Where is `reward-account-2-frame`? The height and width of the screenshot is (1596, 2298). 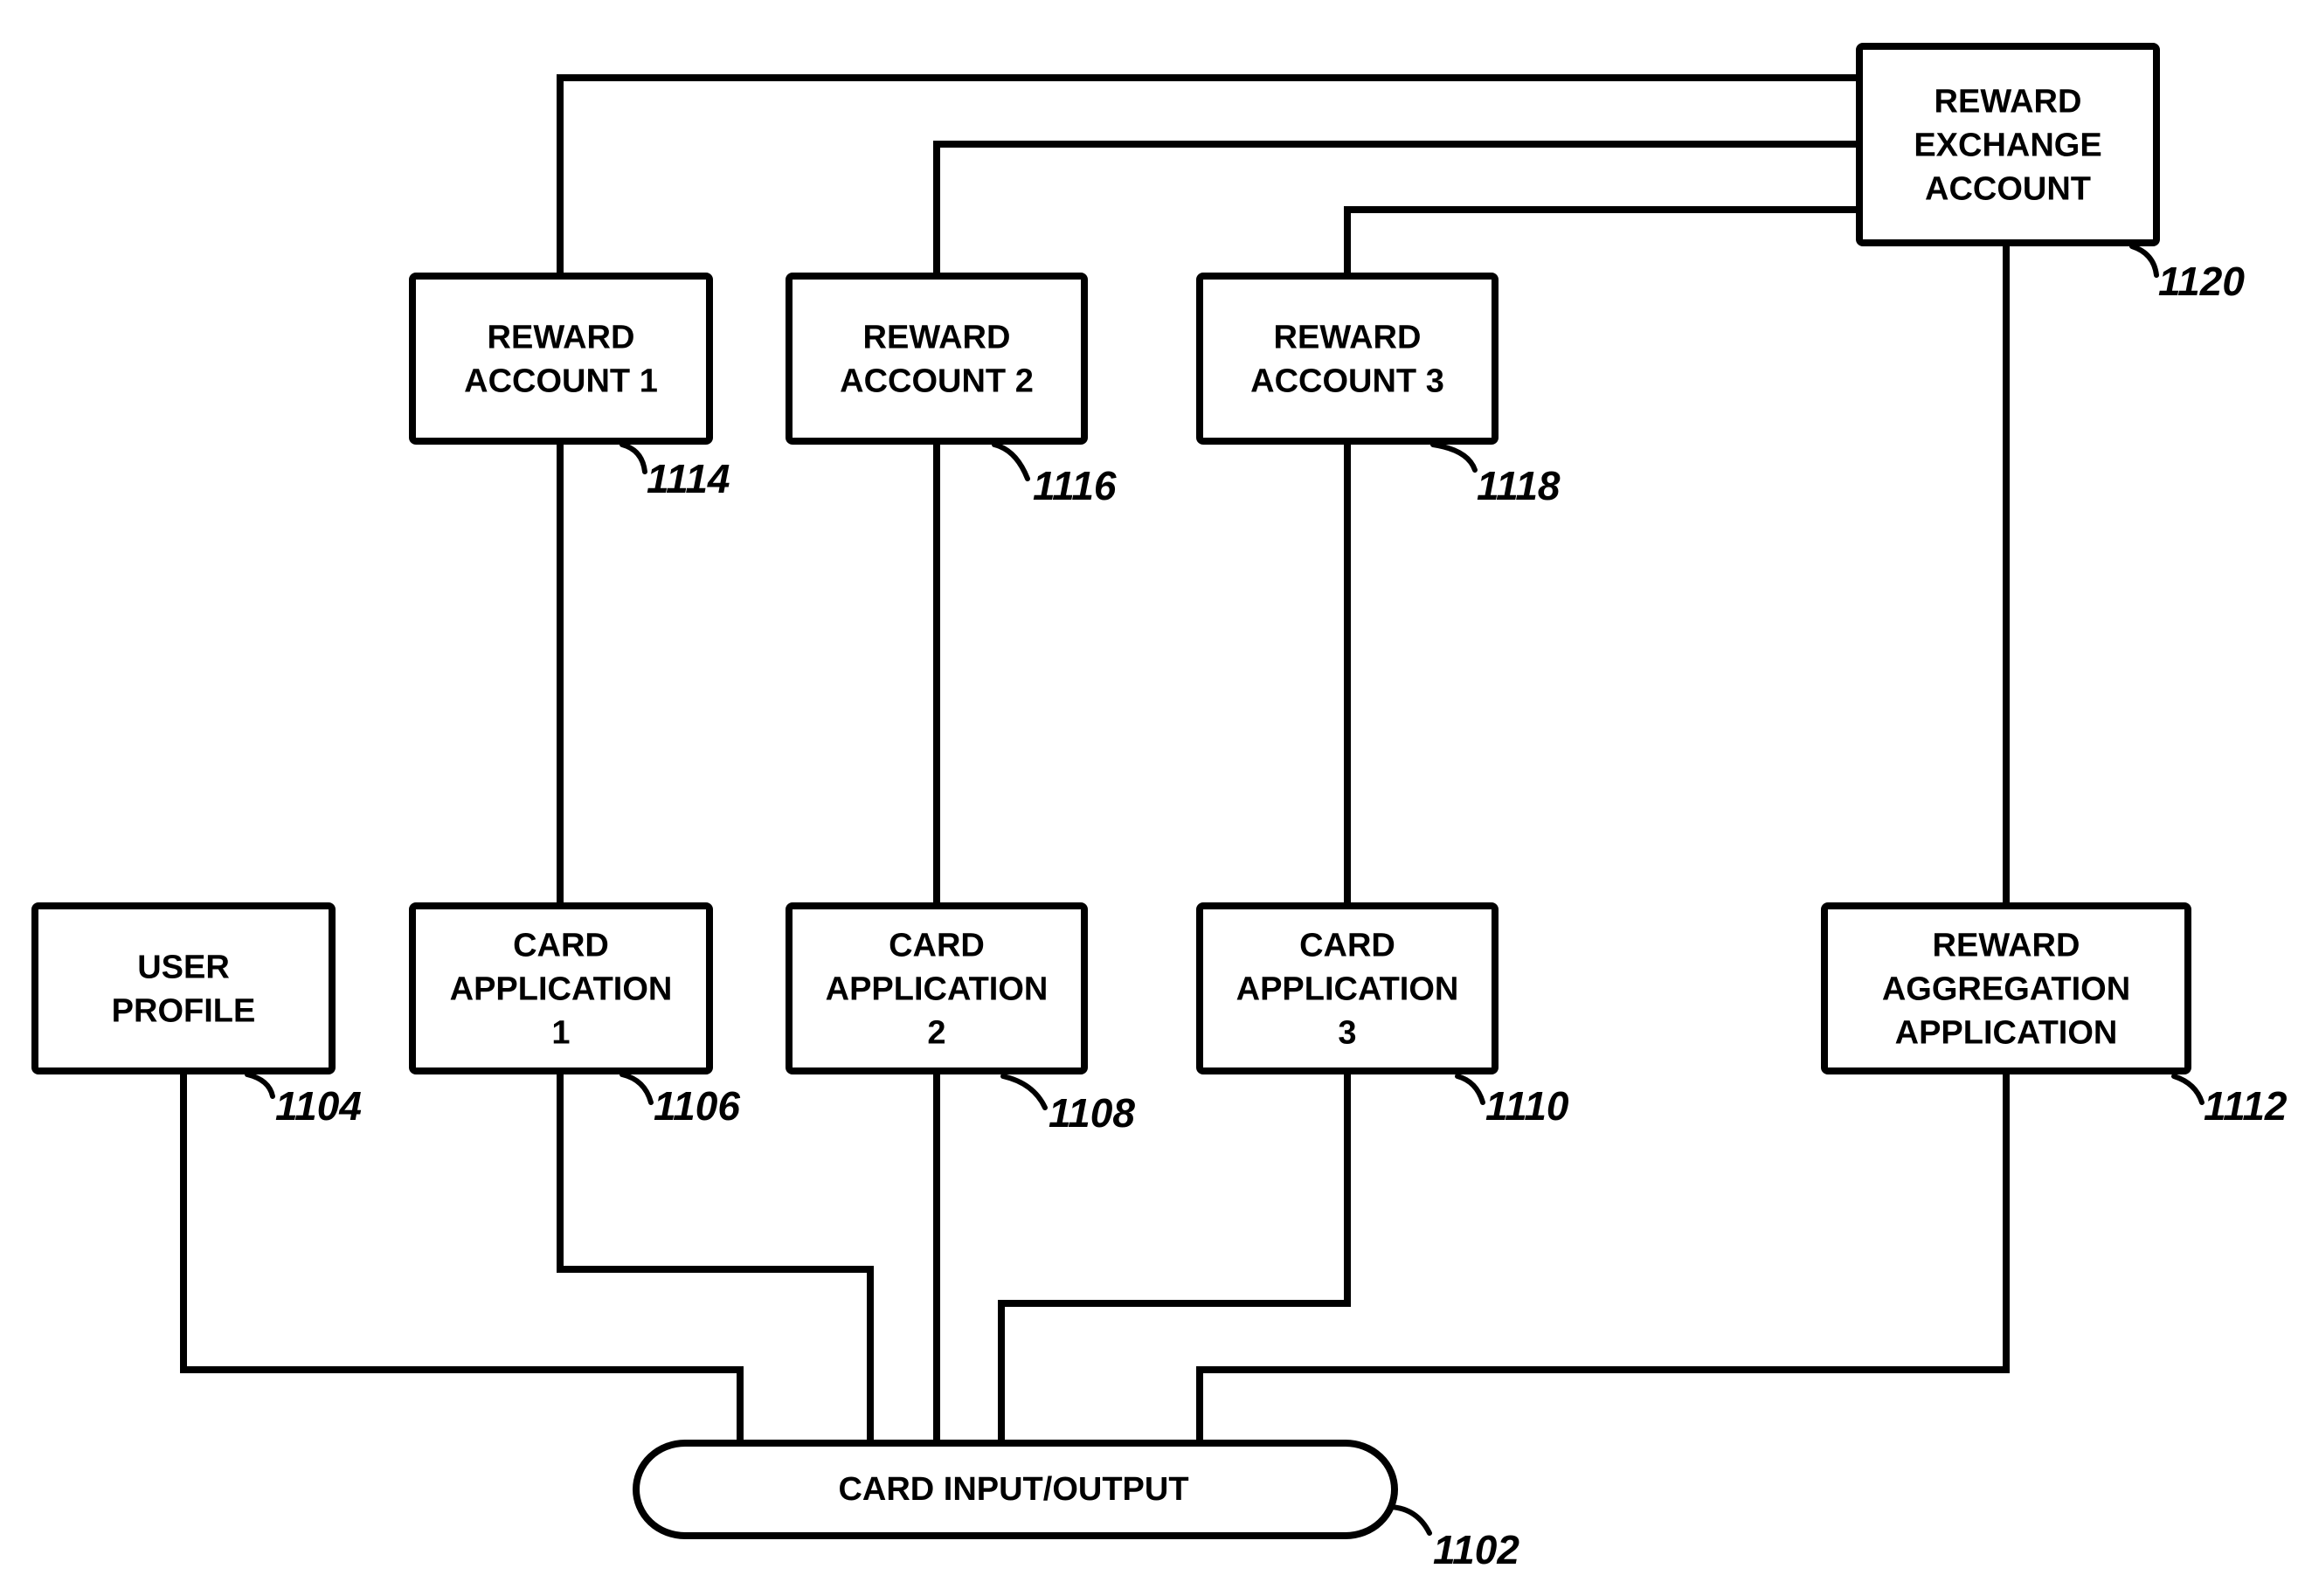 reward-account-2-frame is located at coordinates (937, 359).